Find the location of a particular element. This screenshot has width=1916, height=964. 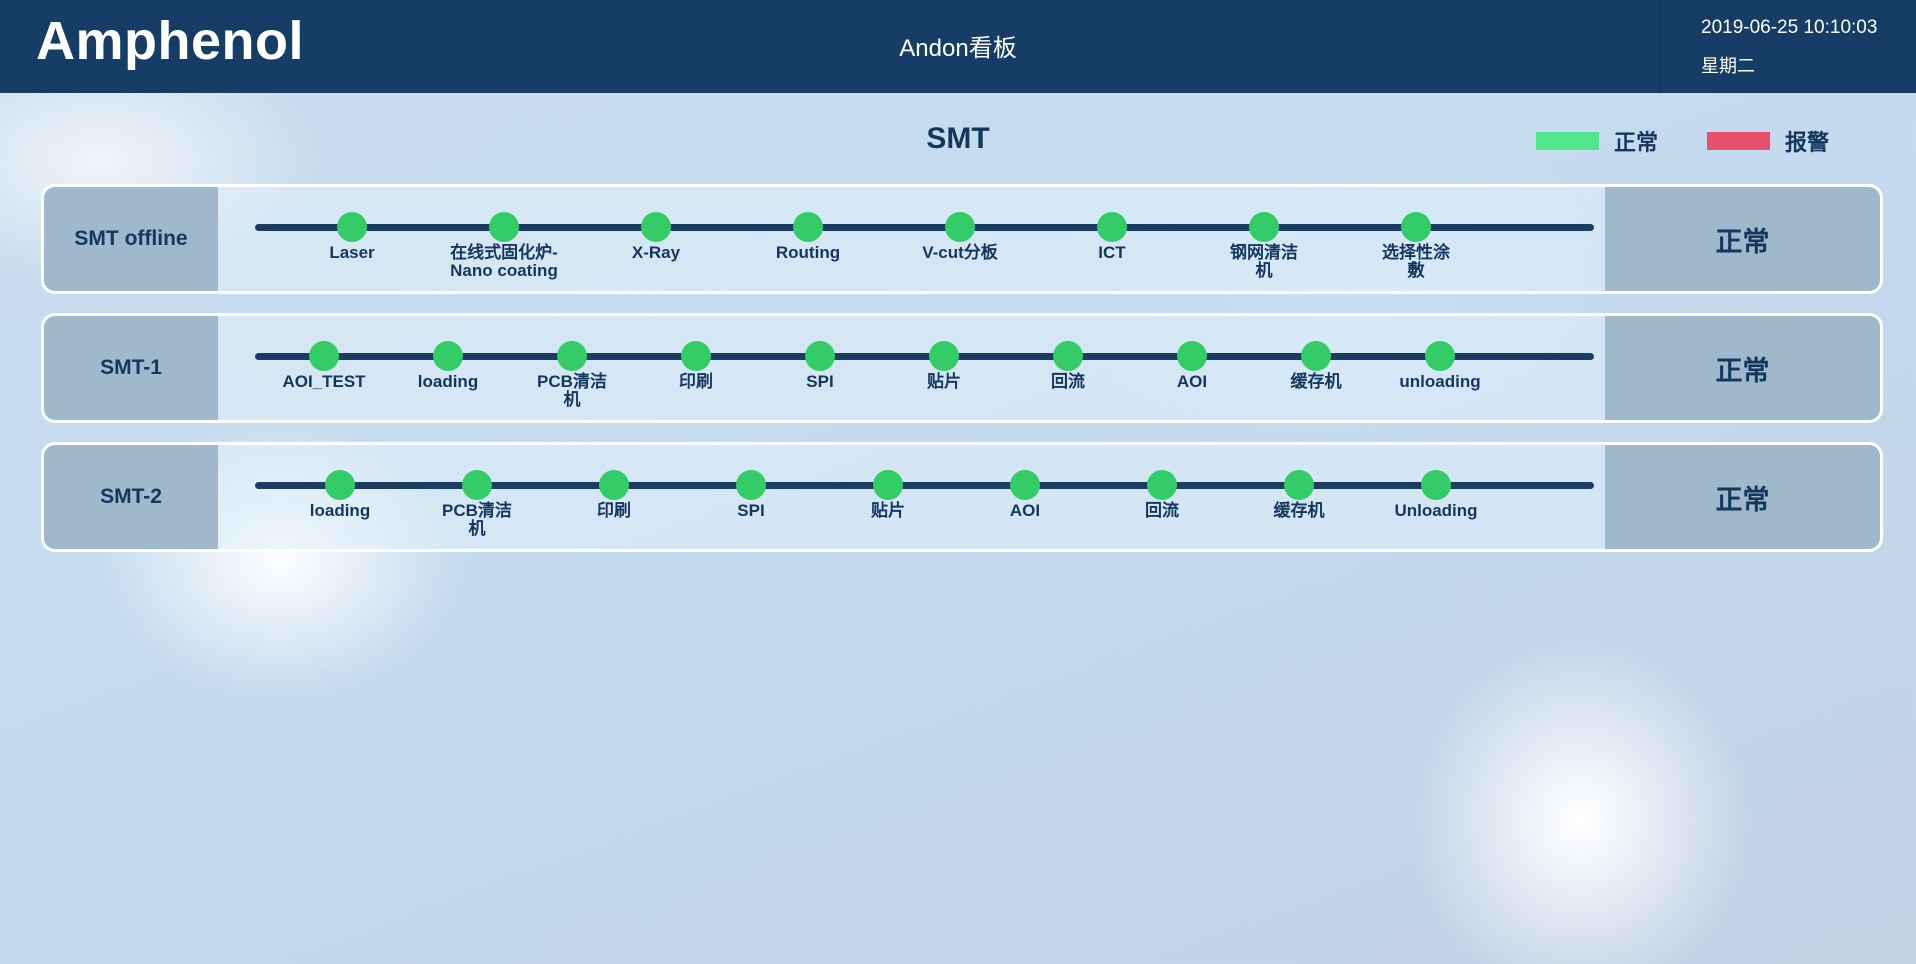

station-node: 钢网清洁机 is located at coordinates (1264, 246).